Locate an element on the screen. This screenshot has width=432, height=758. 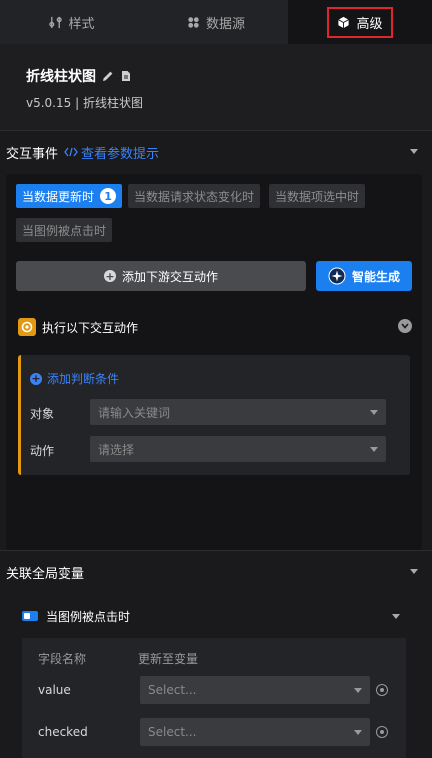
chevron-down-icon is located at coordinates (405, 326).